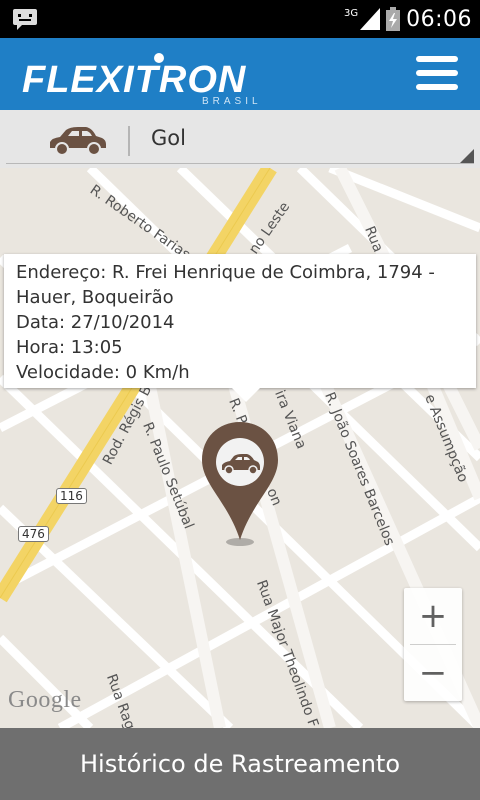 Image resolution: width=480 pixels, height=800 pixels. I want to click on logo-subtext: BRASIL, so click(232, 101).